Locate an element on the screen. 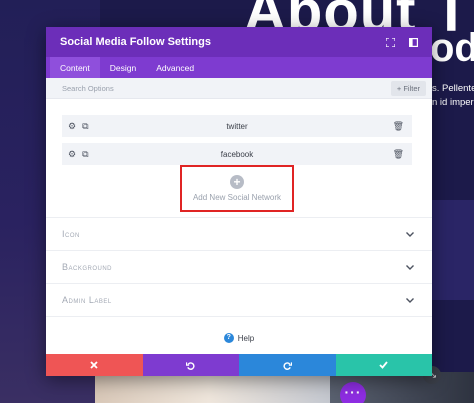 The width and height of the screenshot is (474, 403). social-network-item: ⚙ ⧉ twitter 🗑 is located at coordinates (237, 126).